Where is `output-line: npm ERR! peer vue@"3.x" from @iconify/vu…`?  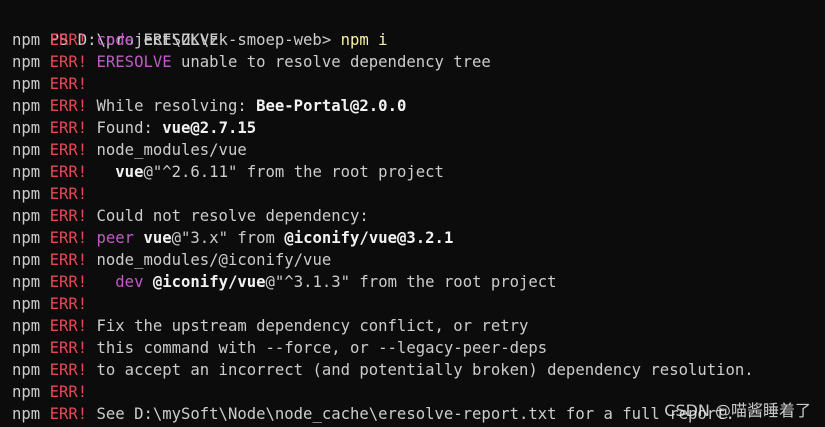
output-line: npm ERR! peer vue@"3.x" from @iconify/vu… is located at coordinates (418, 238).